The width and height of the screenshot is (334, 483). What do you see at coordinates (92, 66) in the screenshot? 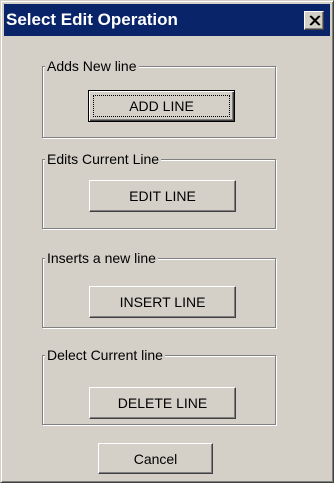
I see `add-line-group-label: Adds New line` at bounding box center [92, 66].